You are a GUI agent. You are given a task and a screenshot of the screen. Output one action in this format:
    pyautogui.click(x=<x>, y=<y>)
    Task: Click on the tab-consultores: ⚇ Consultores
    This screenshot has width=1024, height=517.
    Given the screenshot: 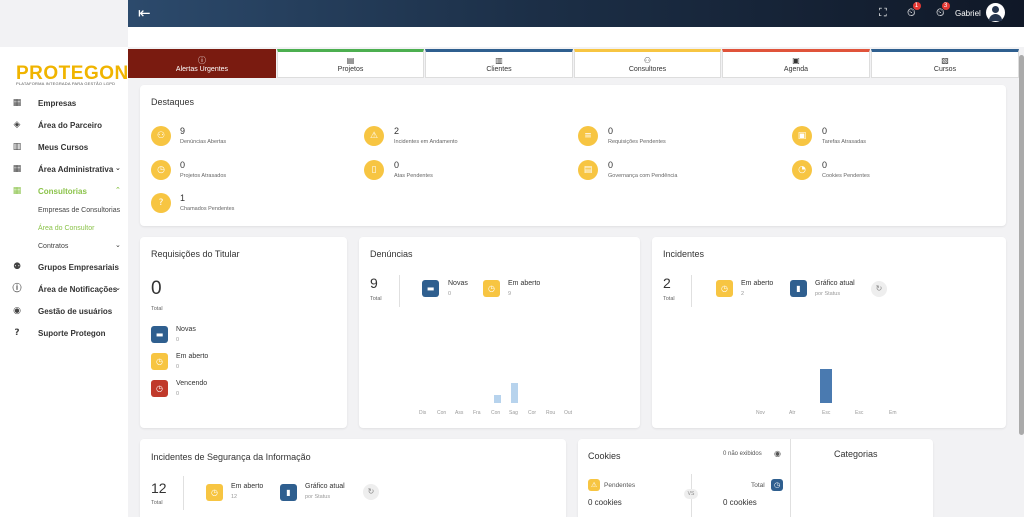 What is the action you would take?
    pyautogui.click(x=647, y=63)
    